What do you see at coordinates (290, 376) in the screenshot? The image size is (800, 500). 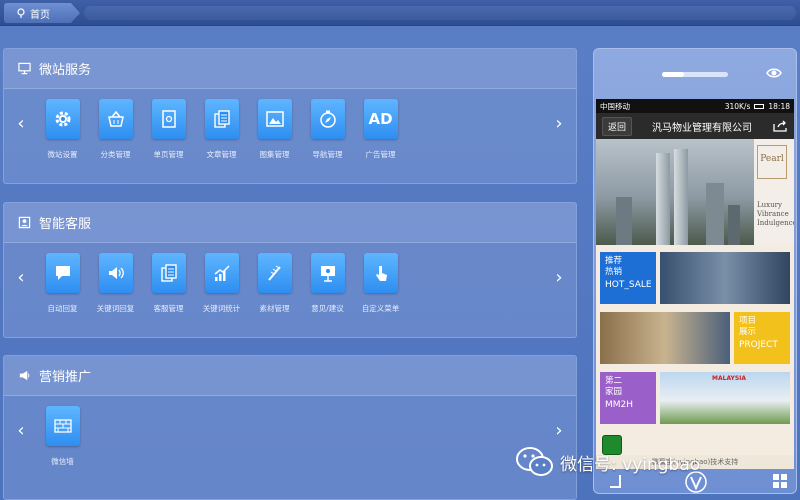 I see `section-header: 营销推广` at bounding box center [290, 376].